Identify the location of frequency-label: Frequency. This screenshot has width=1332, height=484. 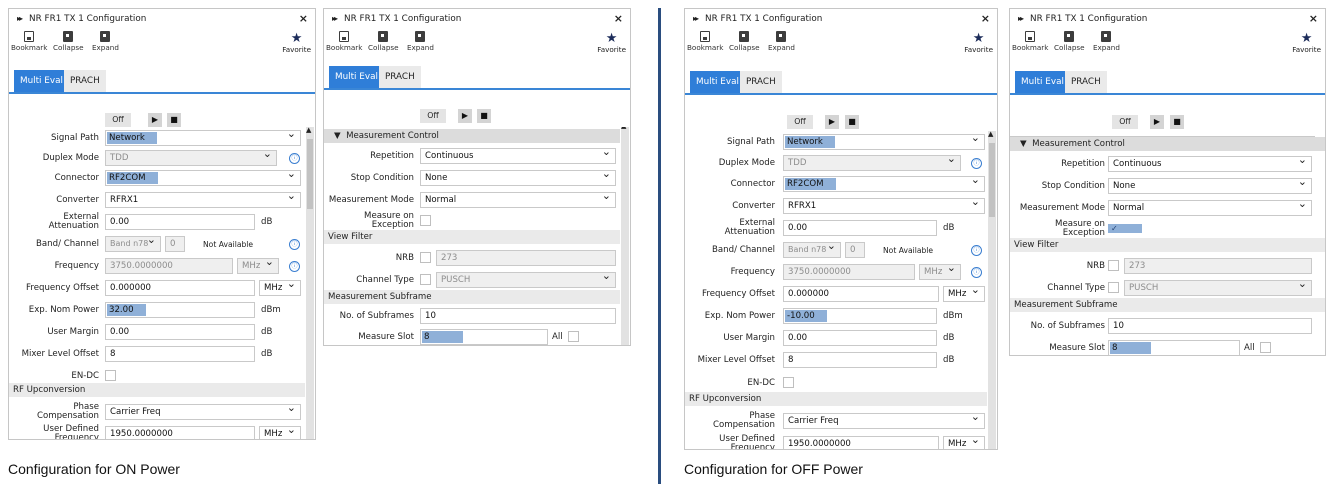
(76, 265).